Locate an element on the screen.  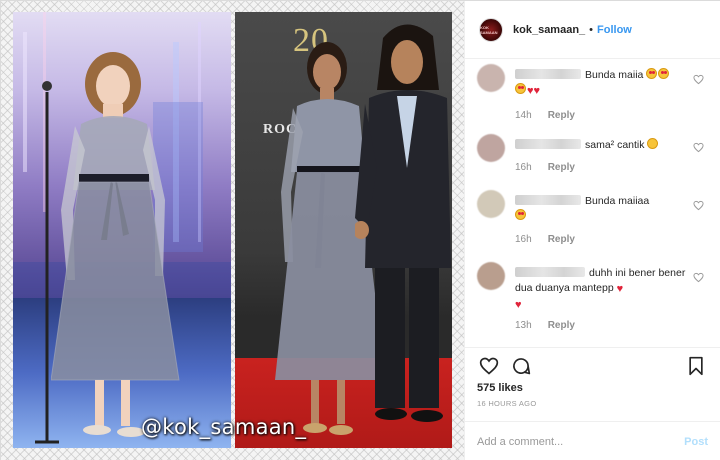
add-comment-bar: Post is located at coordinates (592, 440).